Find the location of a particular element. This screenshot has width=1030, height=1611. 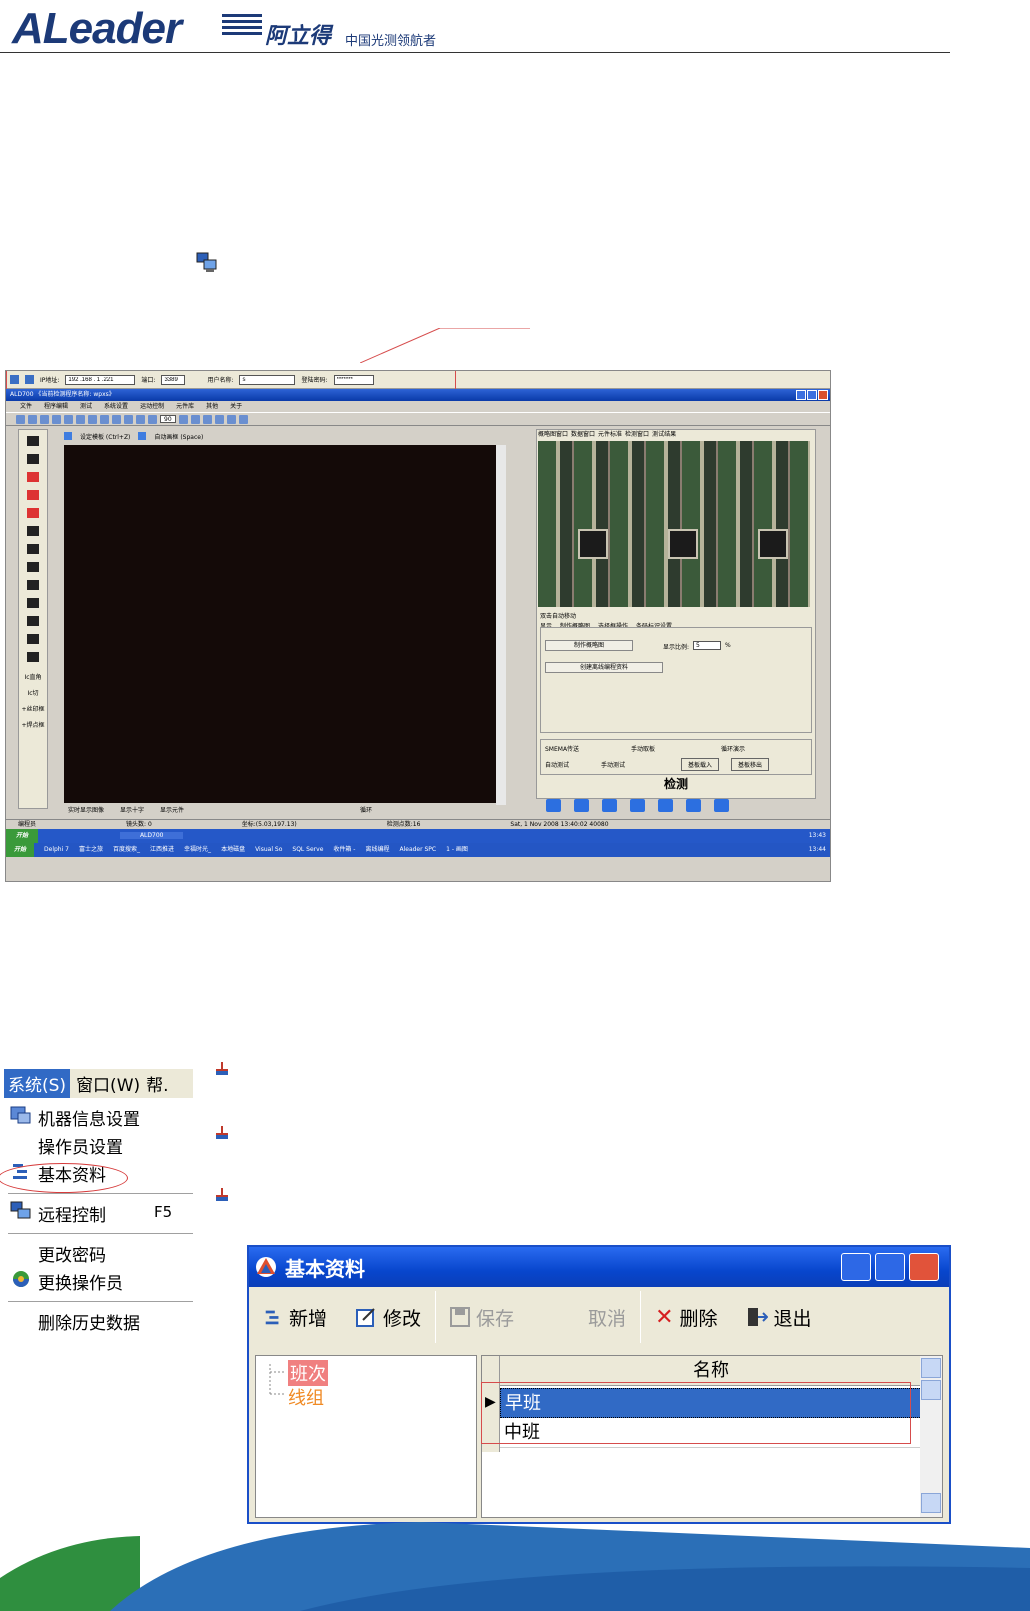

create-offline-button: 创建离线编程资料 is located at coordinates (604, 667).